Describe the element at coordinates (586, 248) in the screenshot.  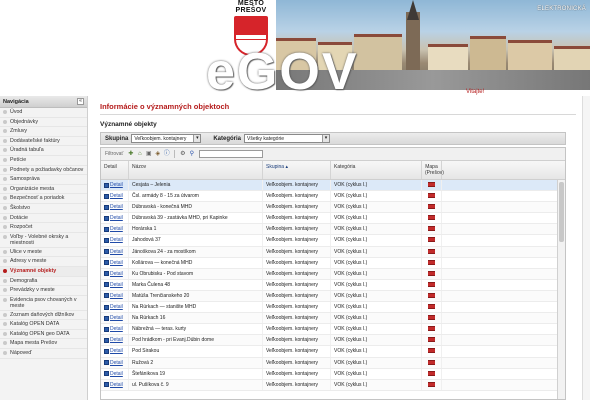
I see `page-scrollbar` at that location.